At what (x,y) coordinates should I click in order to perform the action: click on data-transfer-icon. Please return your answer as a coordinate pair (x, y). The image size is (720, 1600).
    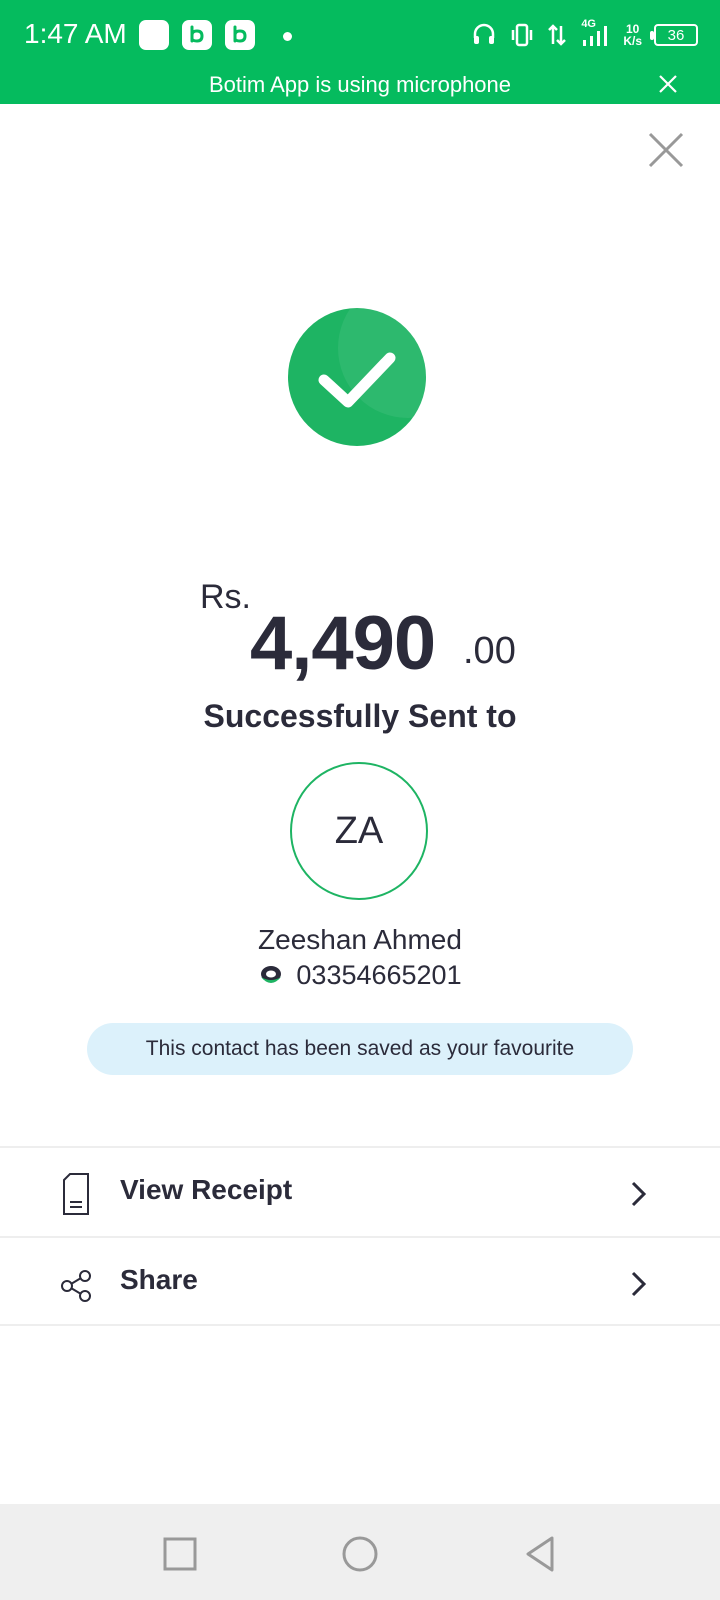
    Looking at the image, I should click on (557, 35).